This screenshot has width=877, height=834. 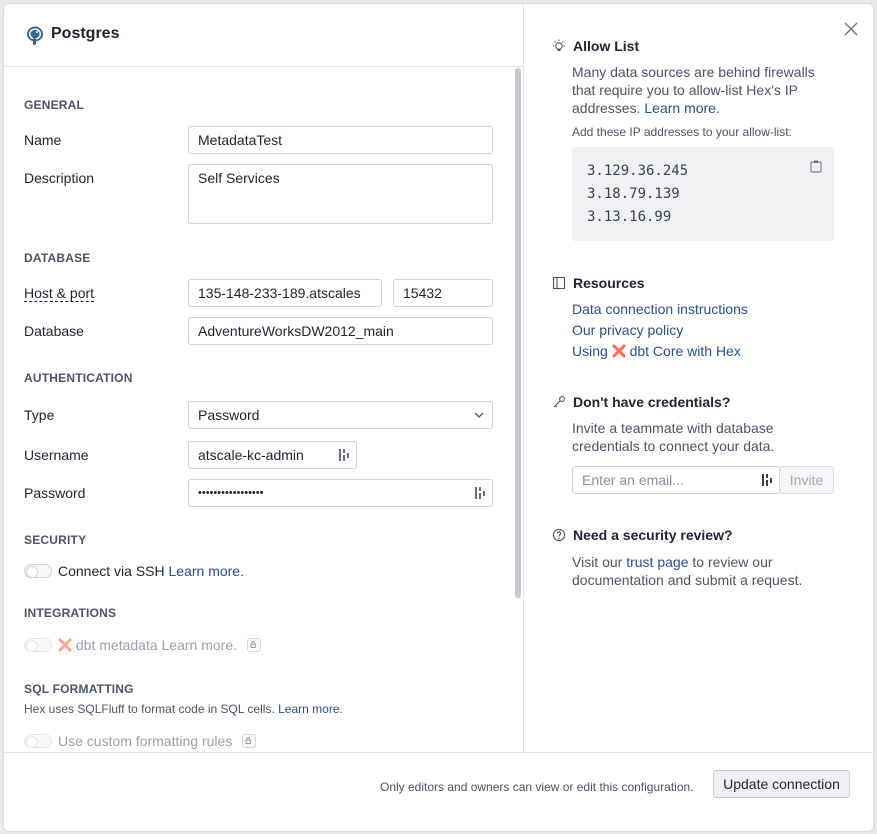 I want to click on trust-page-link: trust page, so click(x=657, y=562).